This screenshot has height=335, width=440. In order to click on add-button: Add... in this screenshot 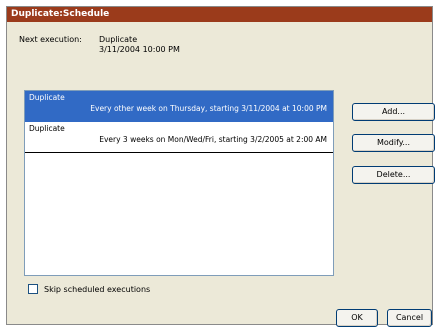, I will do `click(393, 112)`.